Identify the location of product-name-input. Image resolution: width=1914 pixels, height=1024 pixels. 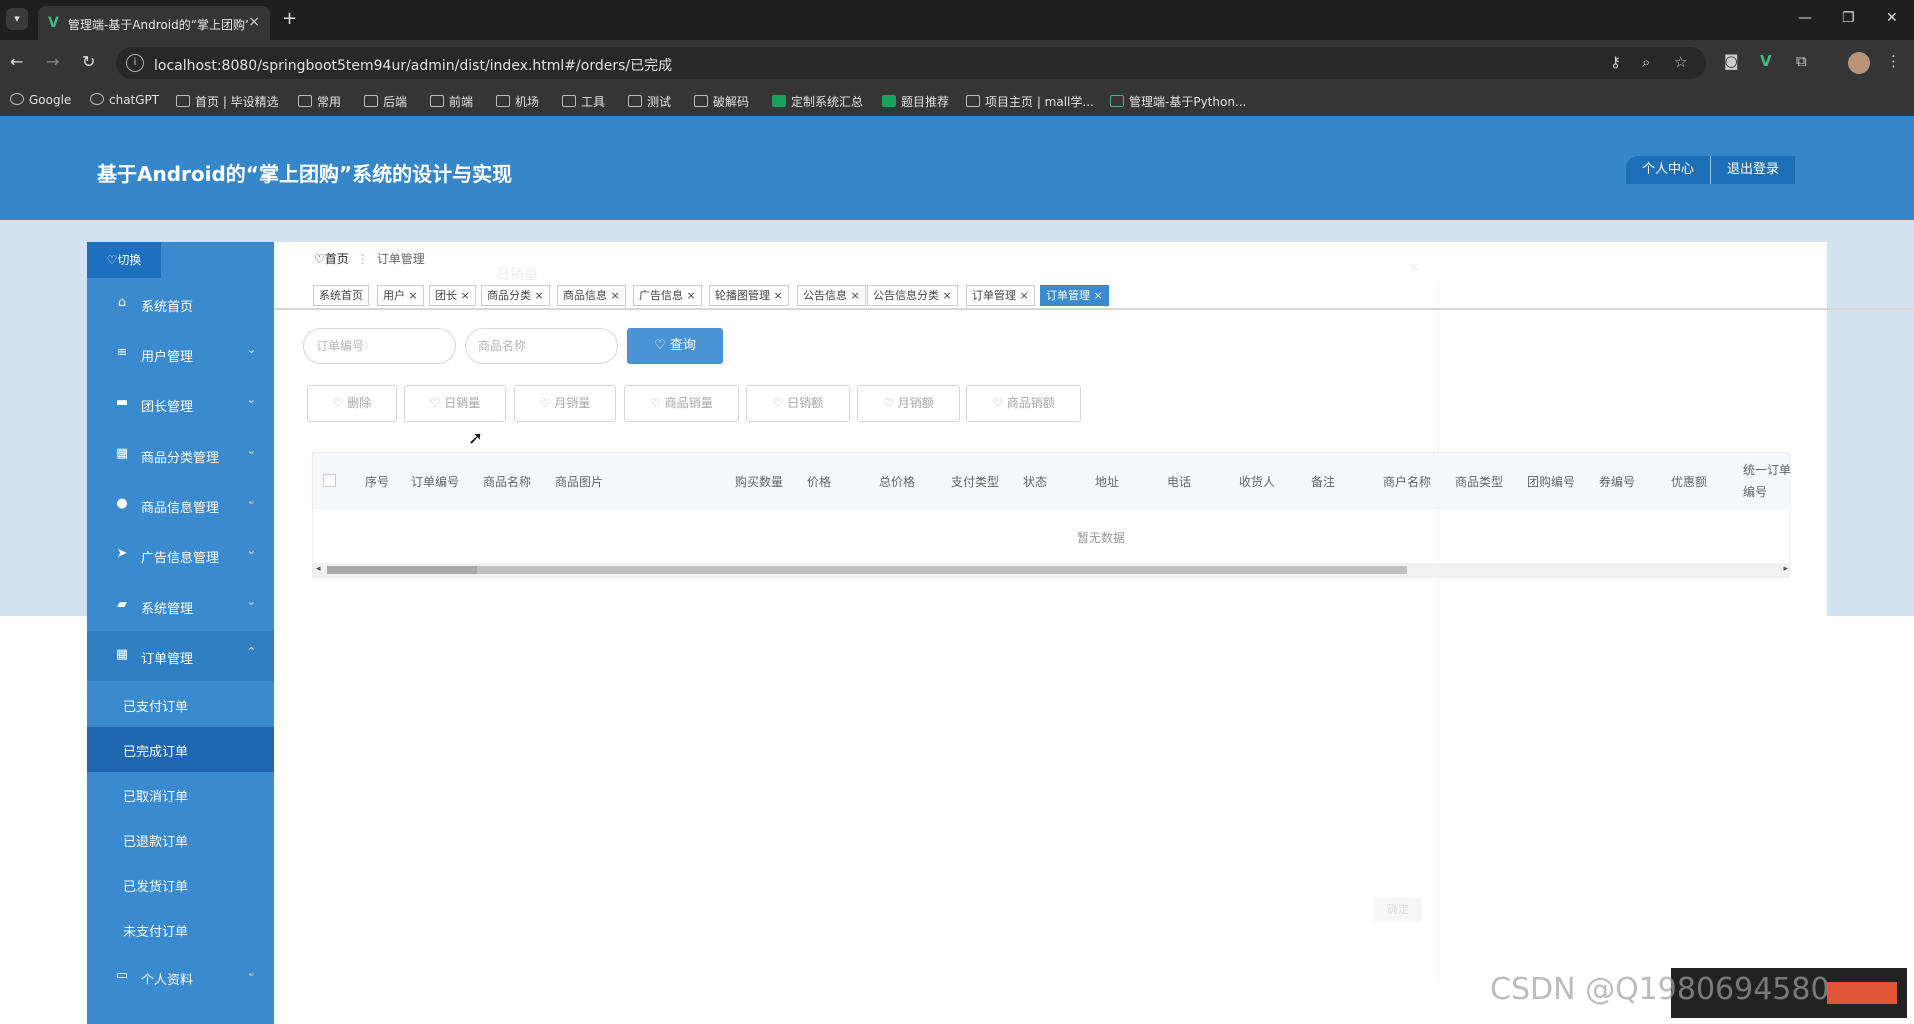
(541, 346).